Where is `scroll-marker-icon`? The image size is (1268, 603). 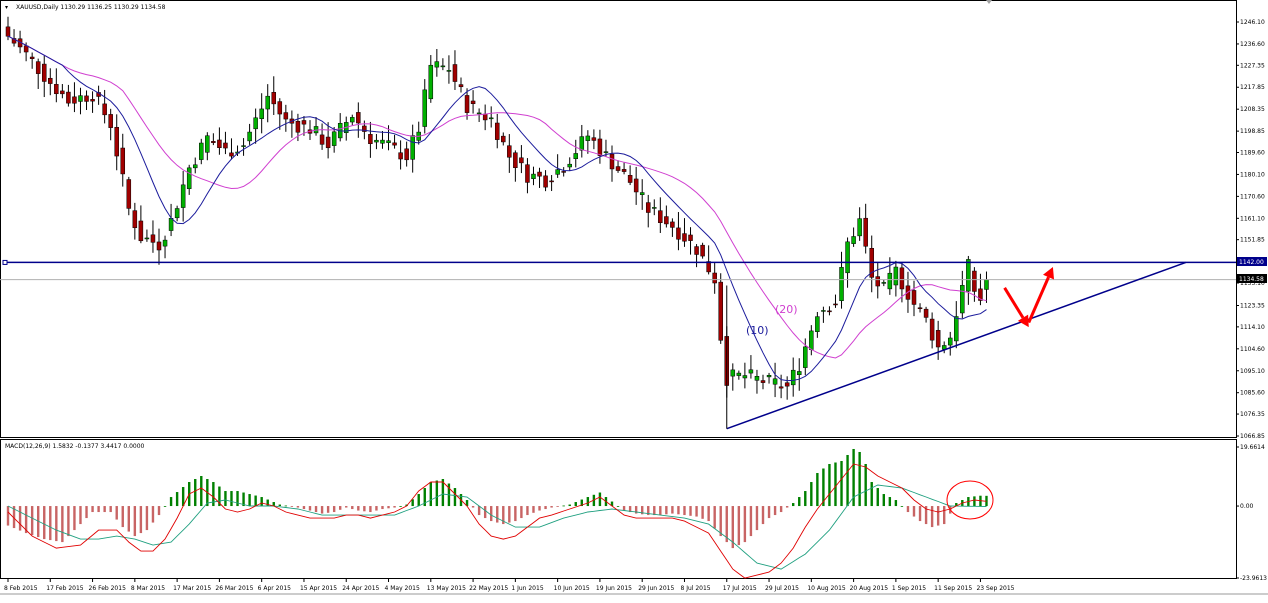 scroll-marker-icon is located at coordinates (989, 2).